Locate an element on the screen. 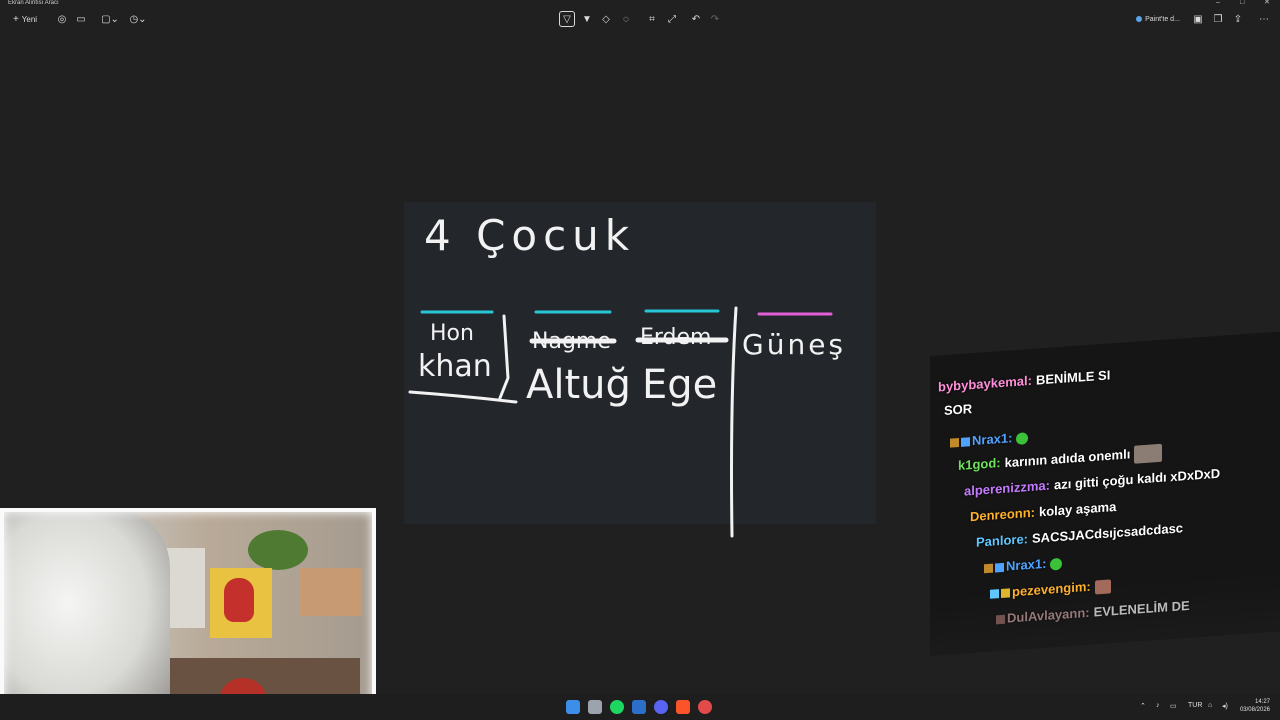 The image size is (1280, 720). ballpoint-pen-icon: ▽ is located at coordinates (567, 19).